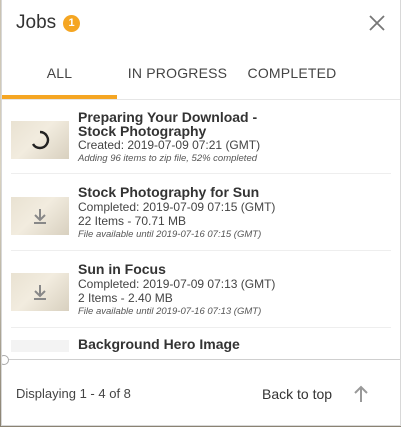 This screenshot has width=401, height=427. I want to click on tab-bar: ALL IN PROGRESS COMPLETED, so click(201, 74).